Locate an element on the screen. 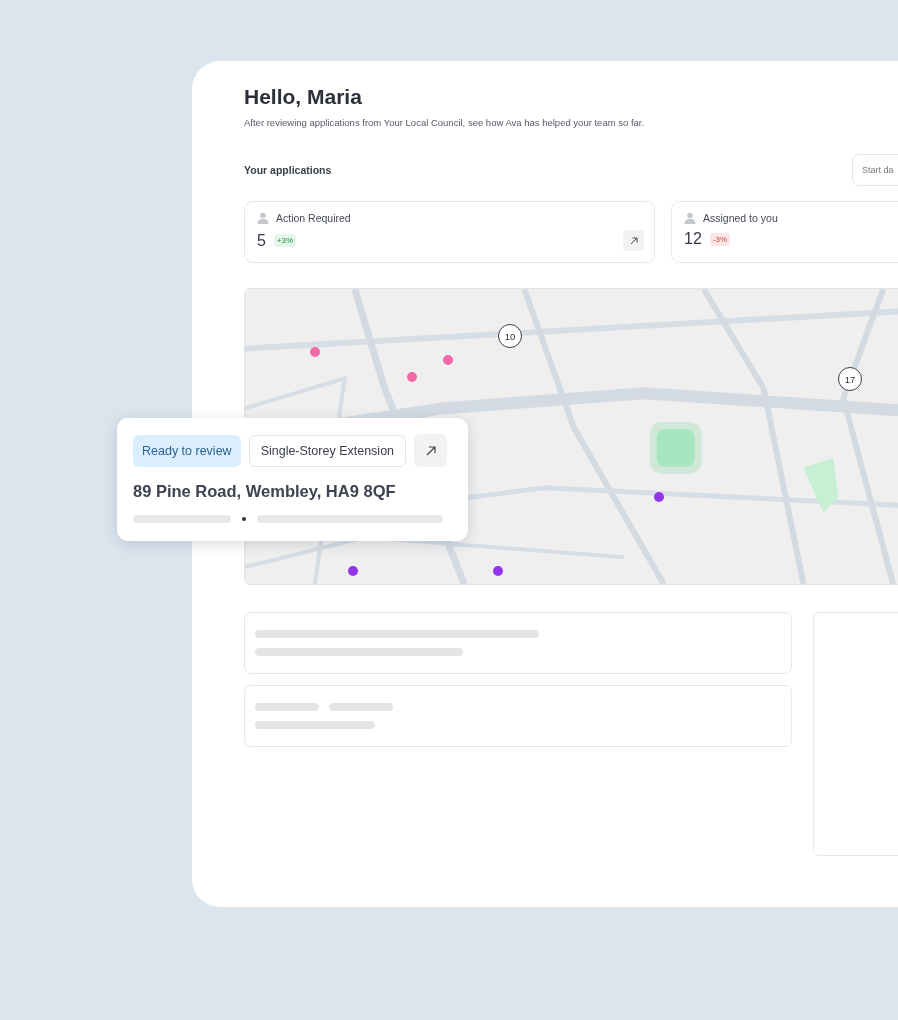  stat-label: Action Required is located at coordinates (313, 218).